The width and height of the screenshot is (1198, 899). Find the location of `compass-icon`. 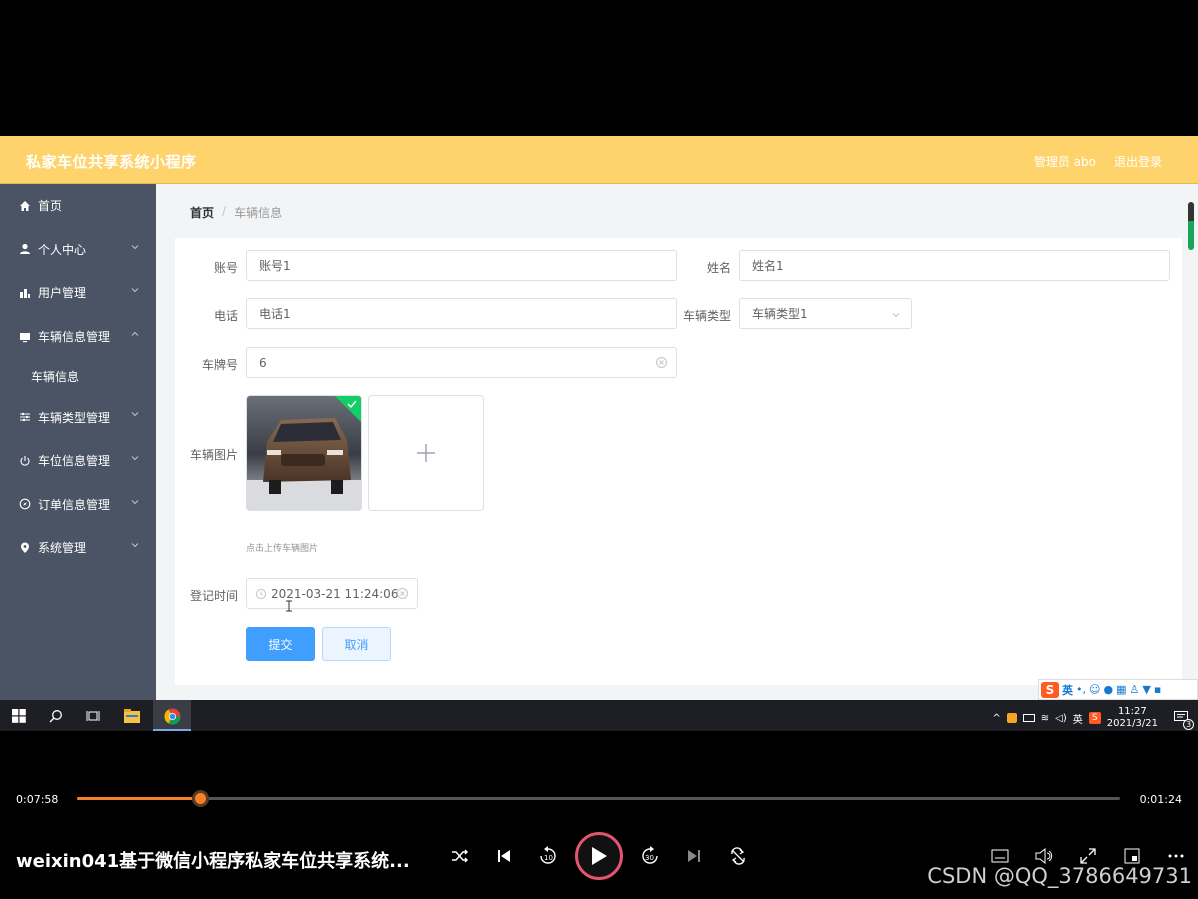

compass-icon is located at coordinates (25, 504).